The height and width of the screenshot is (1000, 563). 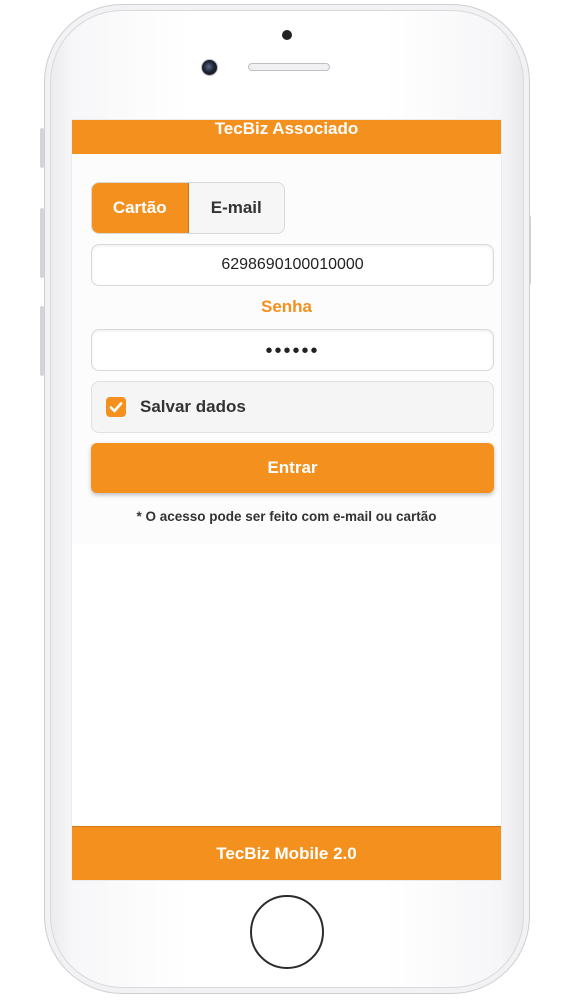 What do you see at coordinates (236, 208) in the screenshot?
I see `login-mode-email-button: E-mail` at bounding box center [236, 208].